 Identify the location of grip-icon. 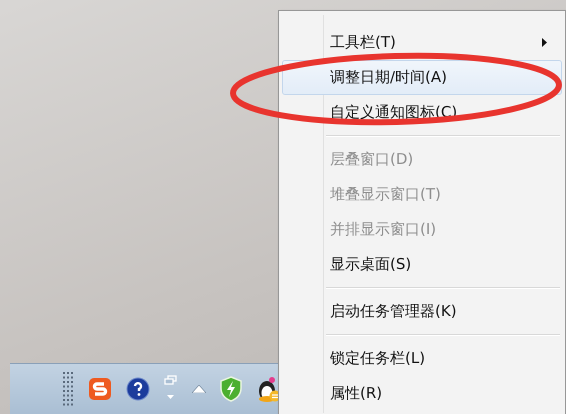
(68, 389).